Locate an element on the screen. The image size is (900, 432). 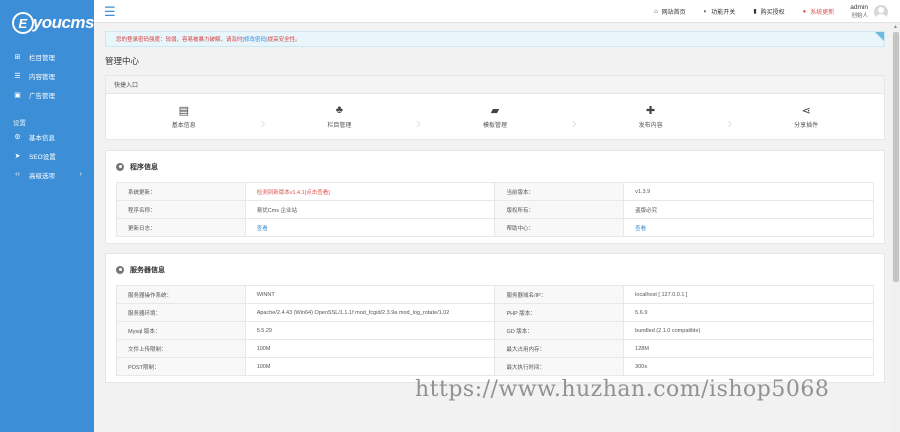
shortcut-label: 栏目管理 is located at coordinates (339, 126).